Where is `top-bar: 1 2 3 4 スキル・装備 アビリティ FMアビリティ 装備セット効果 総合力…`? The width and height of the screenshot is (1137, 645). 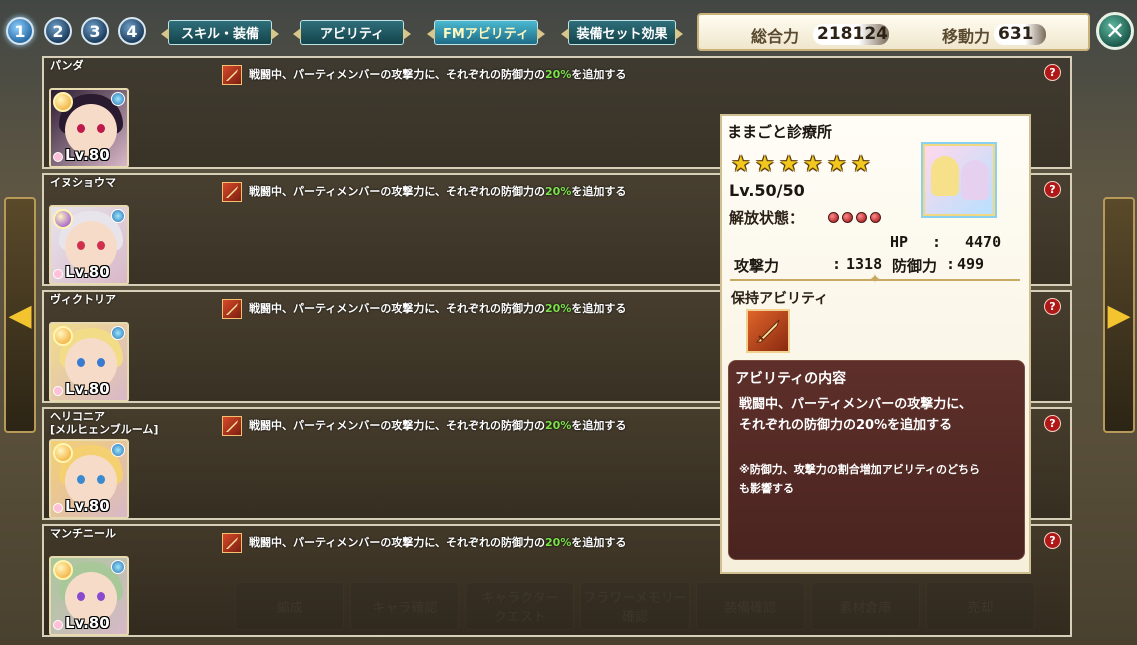
top-bar: 1 2 3 4 スキル・装備 アビリティ FMアビリティ 装備セット効果 総合力… is located at coordinates (568, 30).